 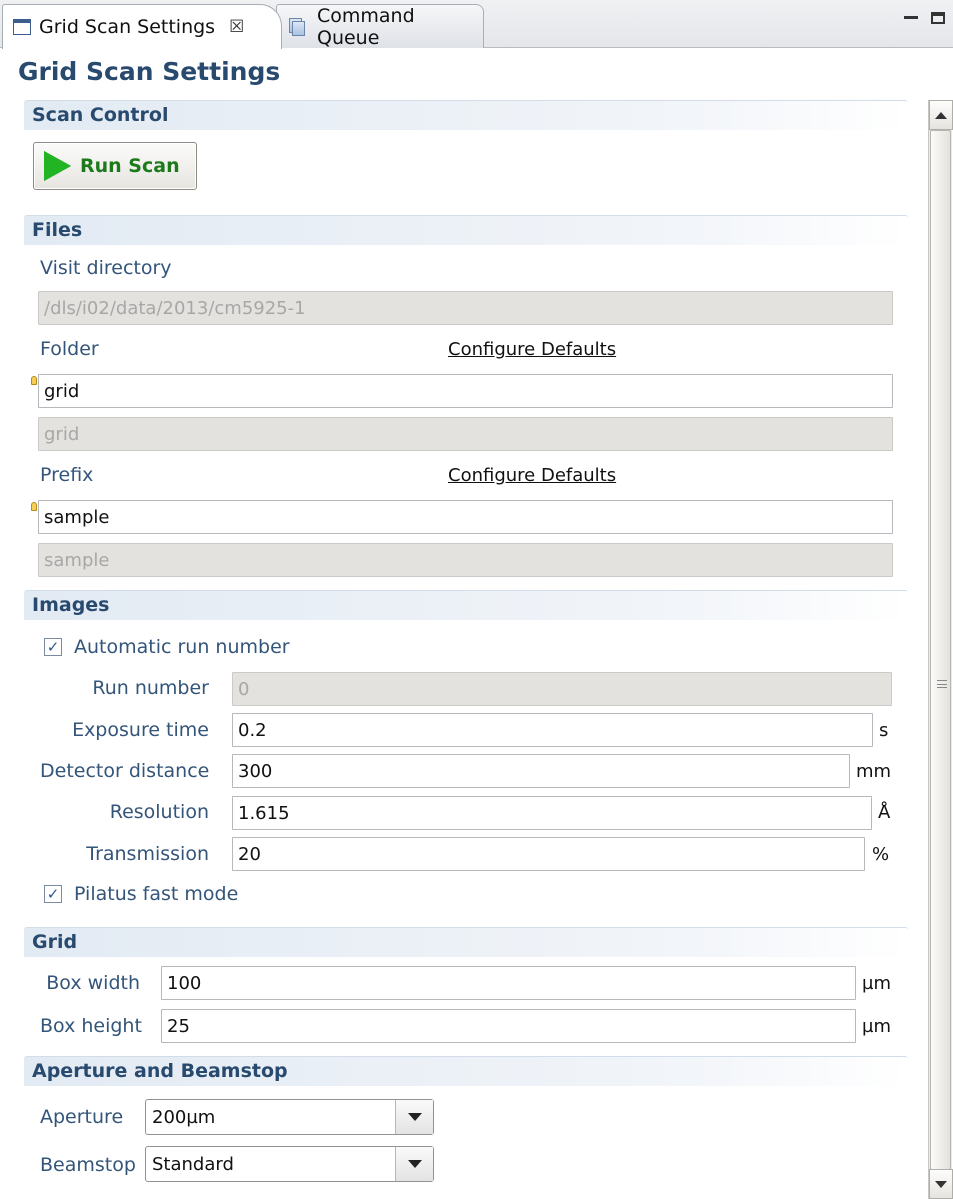 I want to click on tab-label: Command Queue, so click(x=366, y=26).